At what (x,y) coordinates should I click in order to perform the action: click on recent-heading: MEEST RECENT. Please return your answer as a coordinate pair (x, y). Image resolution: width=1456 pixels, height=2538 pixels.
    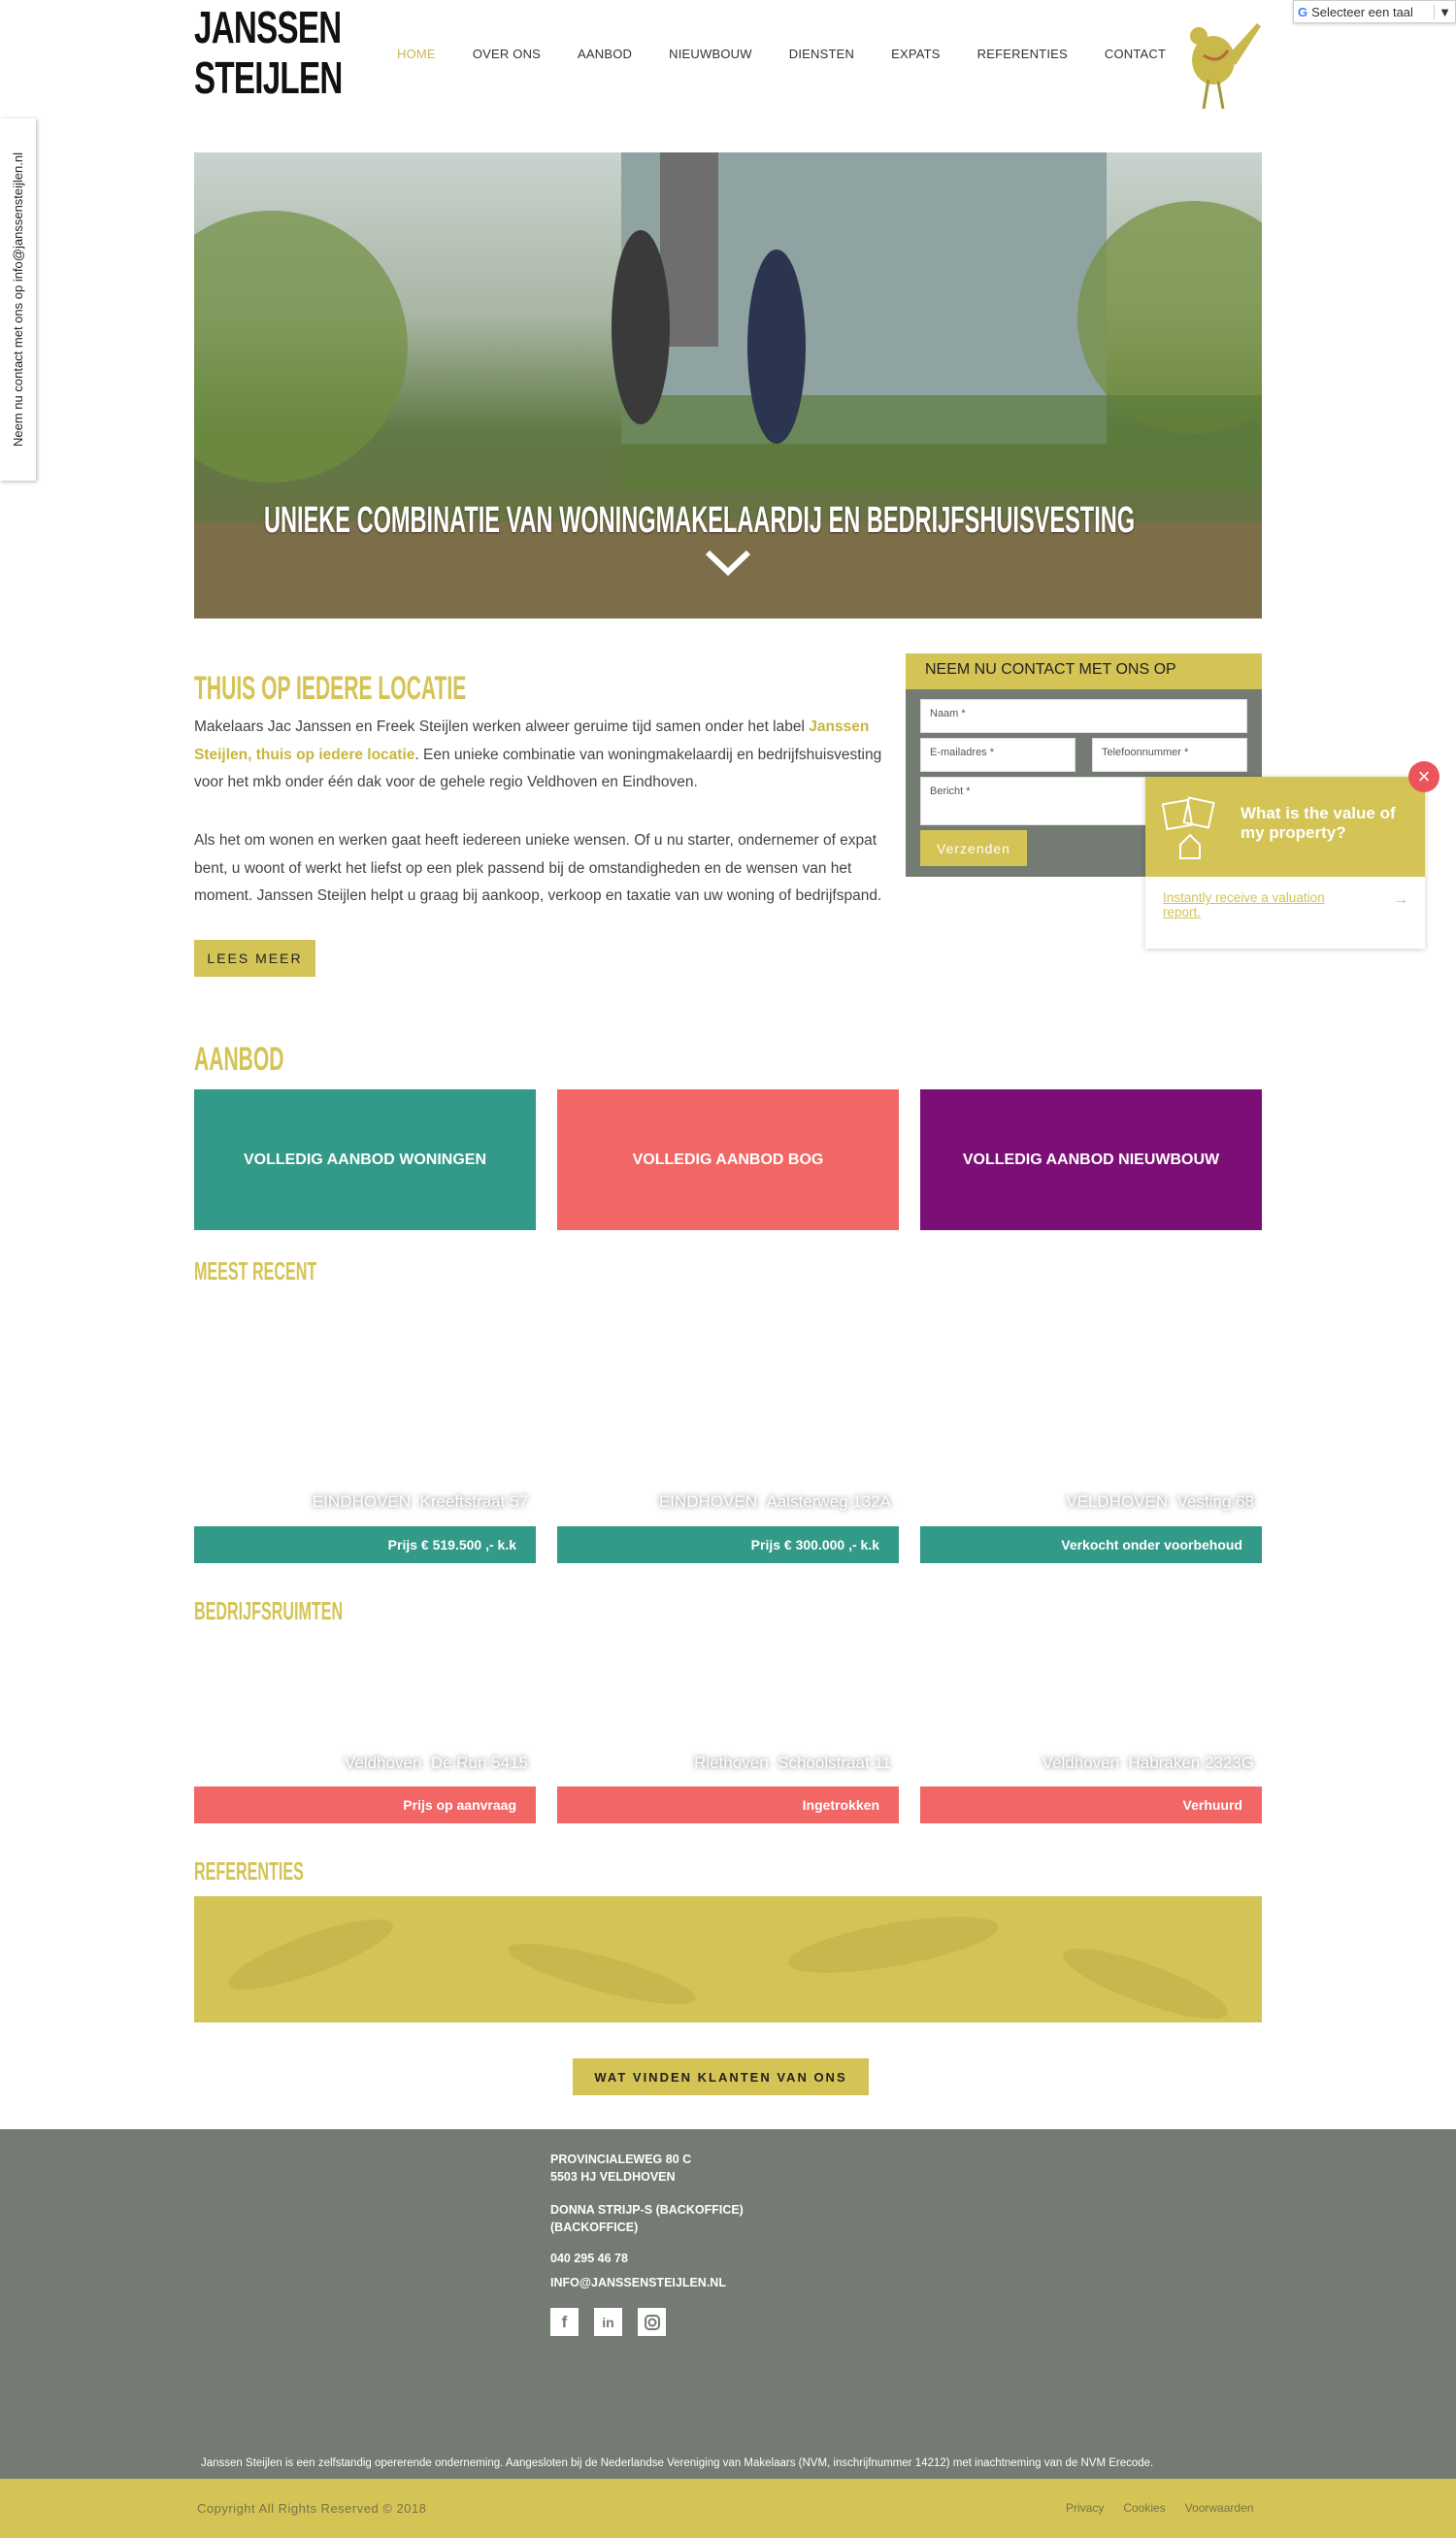
    Looking at the image, I should click on (255, 1271).